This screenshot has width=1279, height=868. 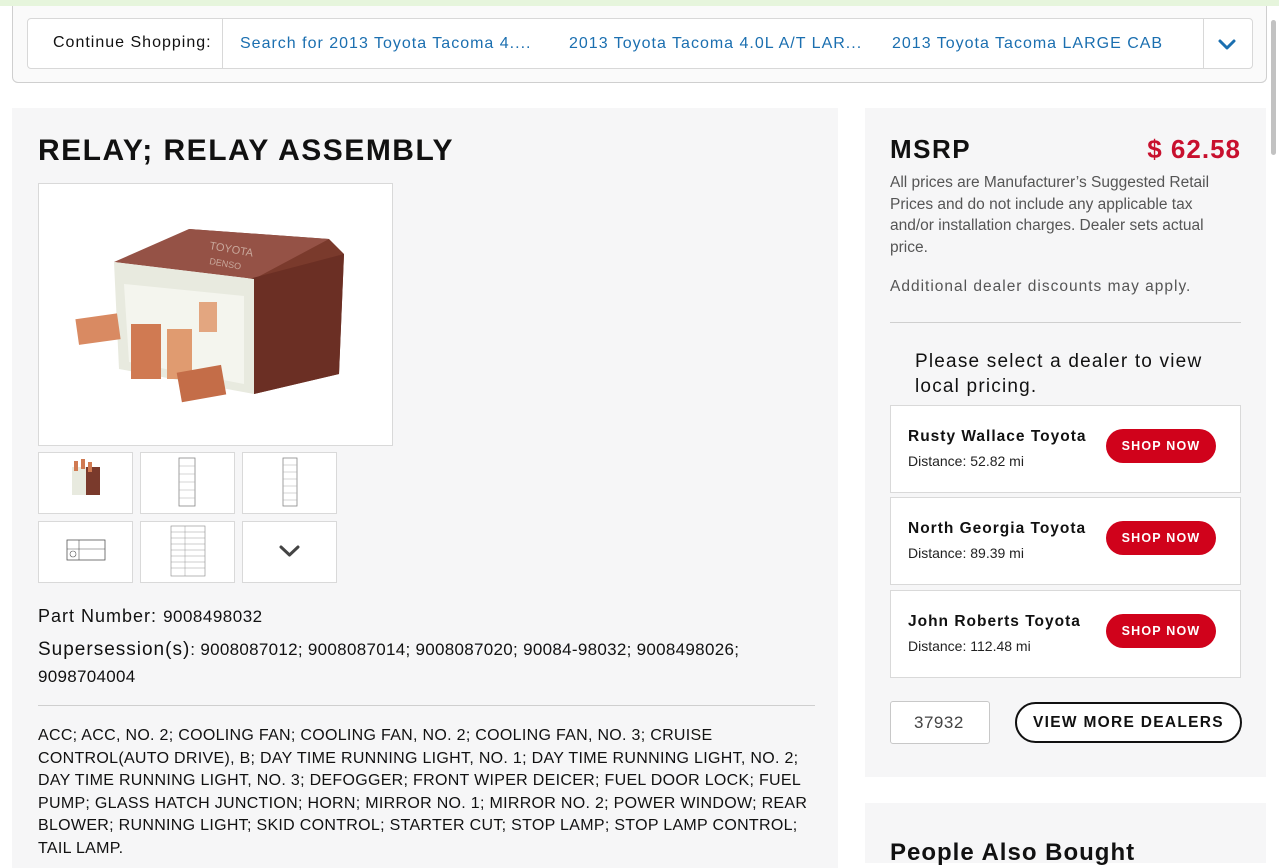 What do you see at coordinates (1273, 87) in the screenshot?
I see `page-scrollbar` at bounding box center [1273, 87].